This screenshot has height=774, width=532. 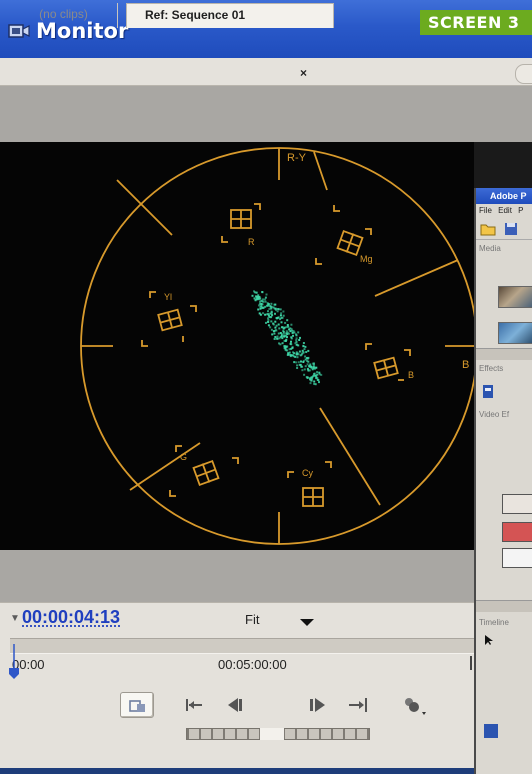 What do you see at coordinates (237, 771) in the screenshot?
I see `window-bottom-edge` at bounding box center [237, 771].